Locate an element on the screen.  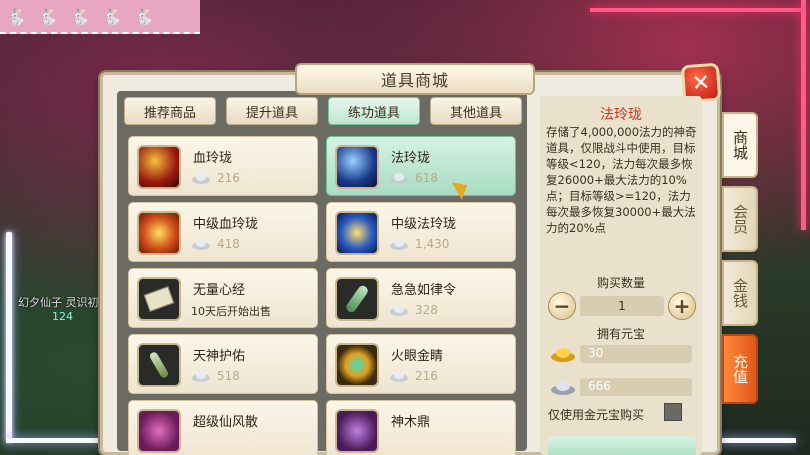
side-tab-money: 金钱 is located at coordinates (740, 293).